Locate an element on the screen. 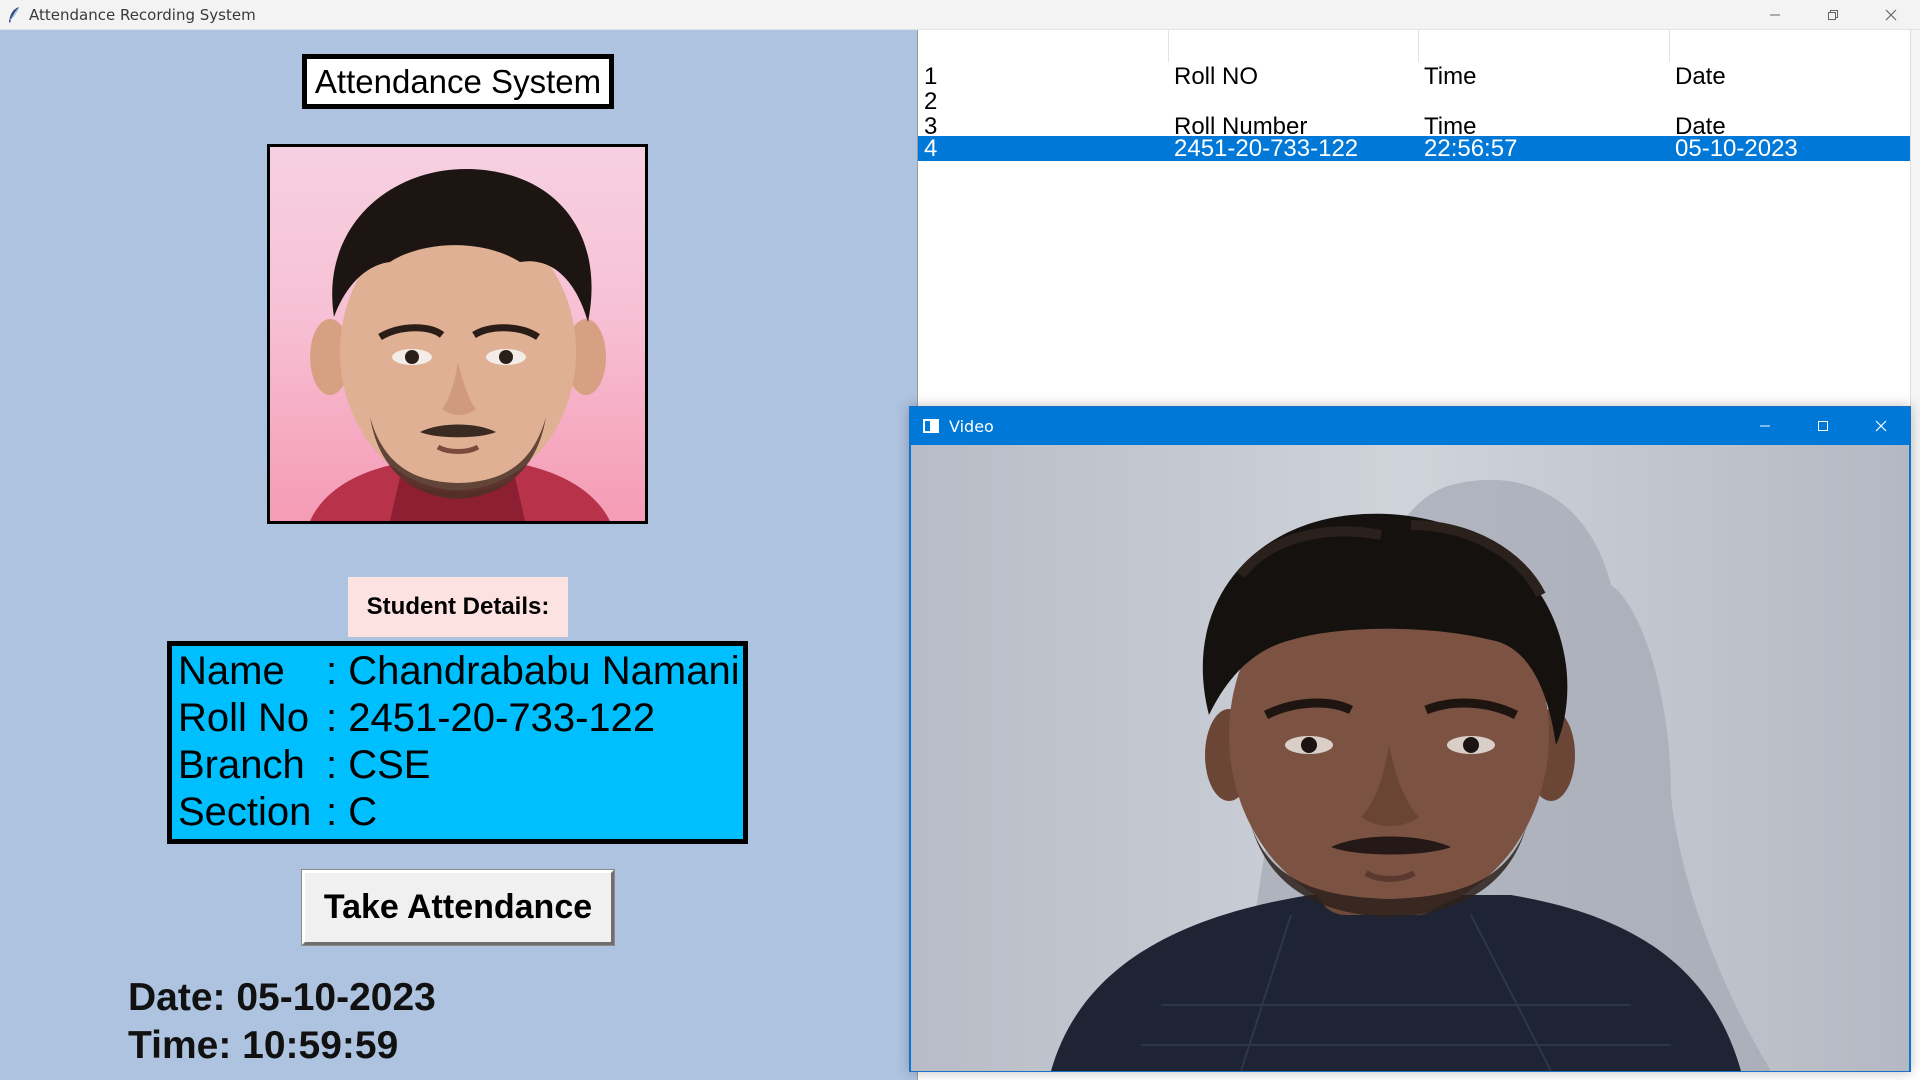  video-minimize-button is located at coordinates (1765, 426).